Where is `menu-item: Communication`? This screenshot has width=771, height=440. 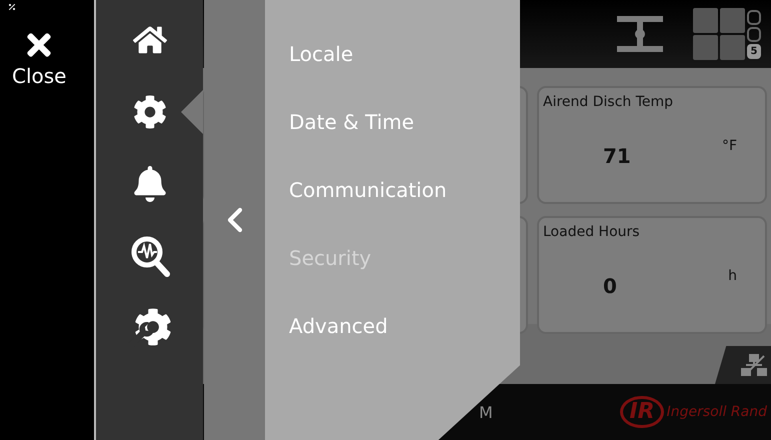 menu-item: Communication is located at coordinates (368, 190).